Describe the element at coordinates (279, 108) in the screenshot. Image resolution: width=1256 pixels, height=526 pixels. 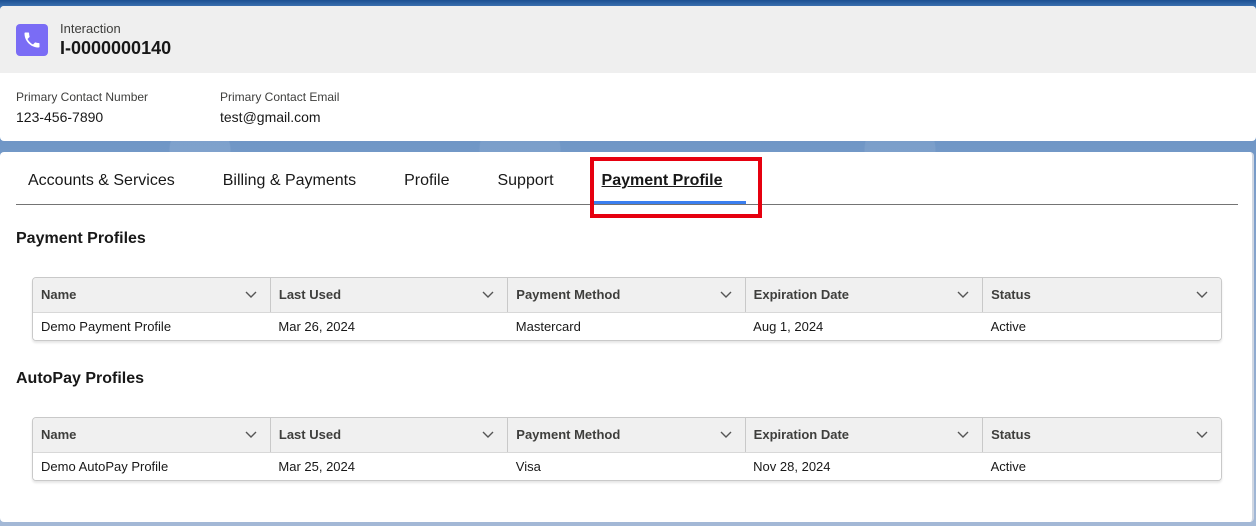
I see `primary-contact-email-field: Primary Contact Email test@gmail.com` at that location.